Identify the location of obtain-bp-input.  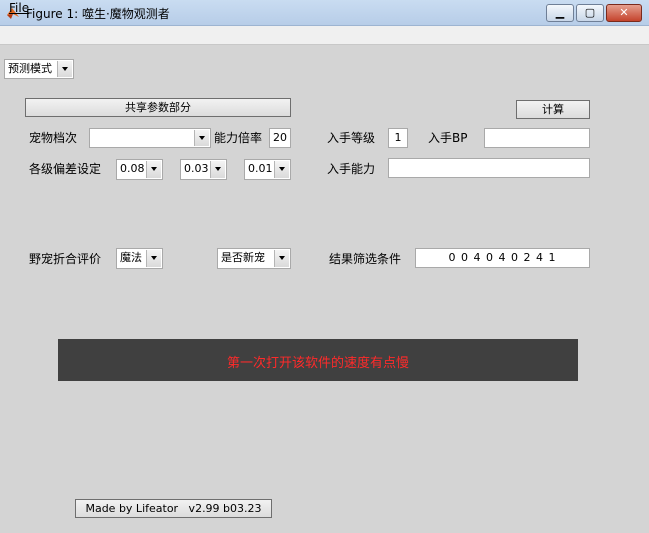
(537, 138).